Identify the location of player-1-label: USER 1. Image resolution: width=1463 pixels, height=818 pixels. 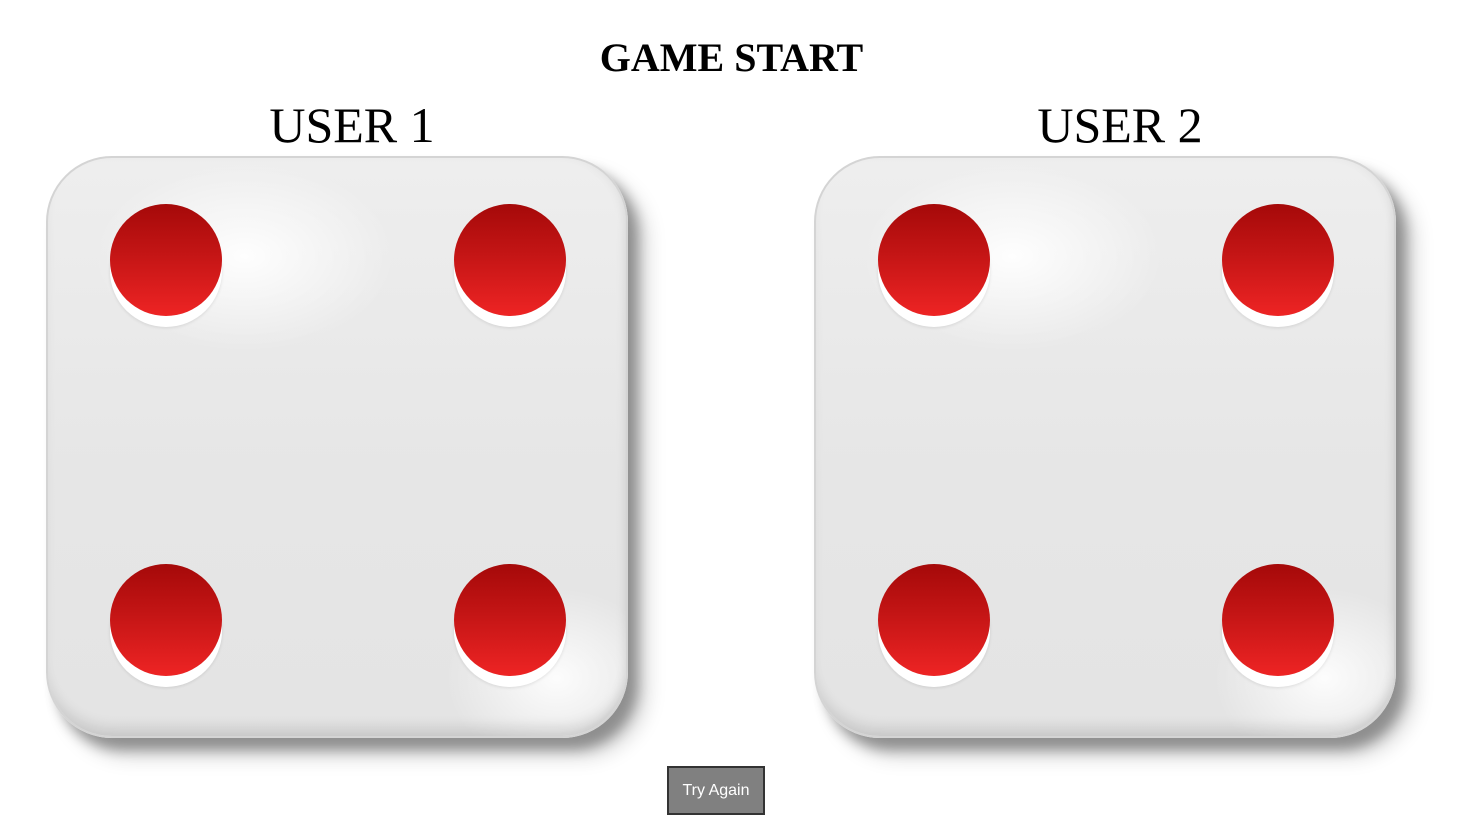
(352, 125).